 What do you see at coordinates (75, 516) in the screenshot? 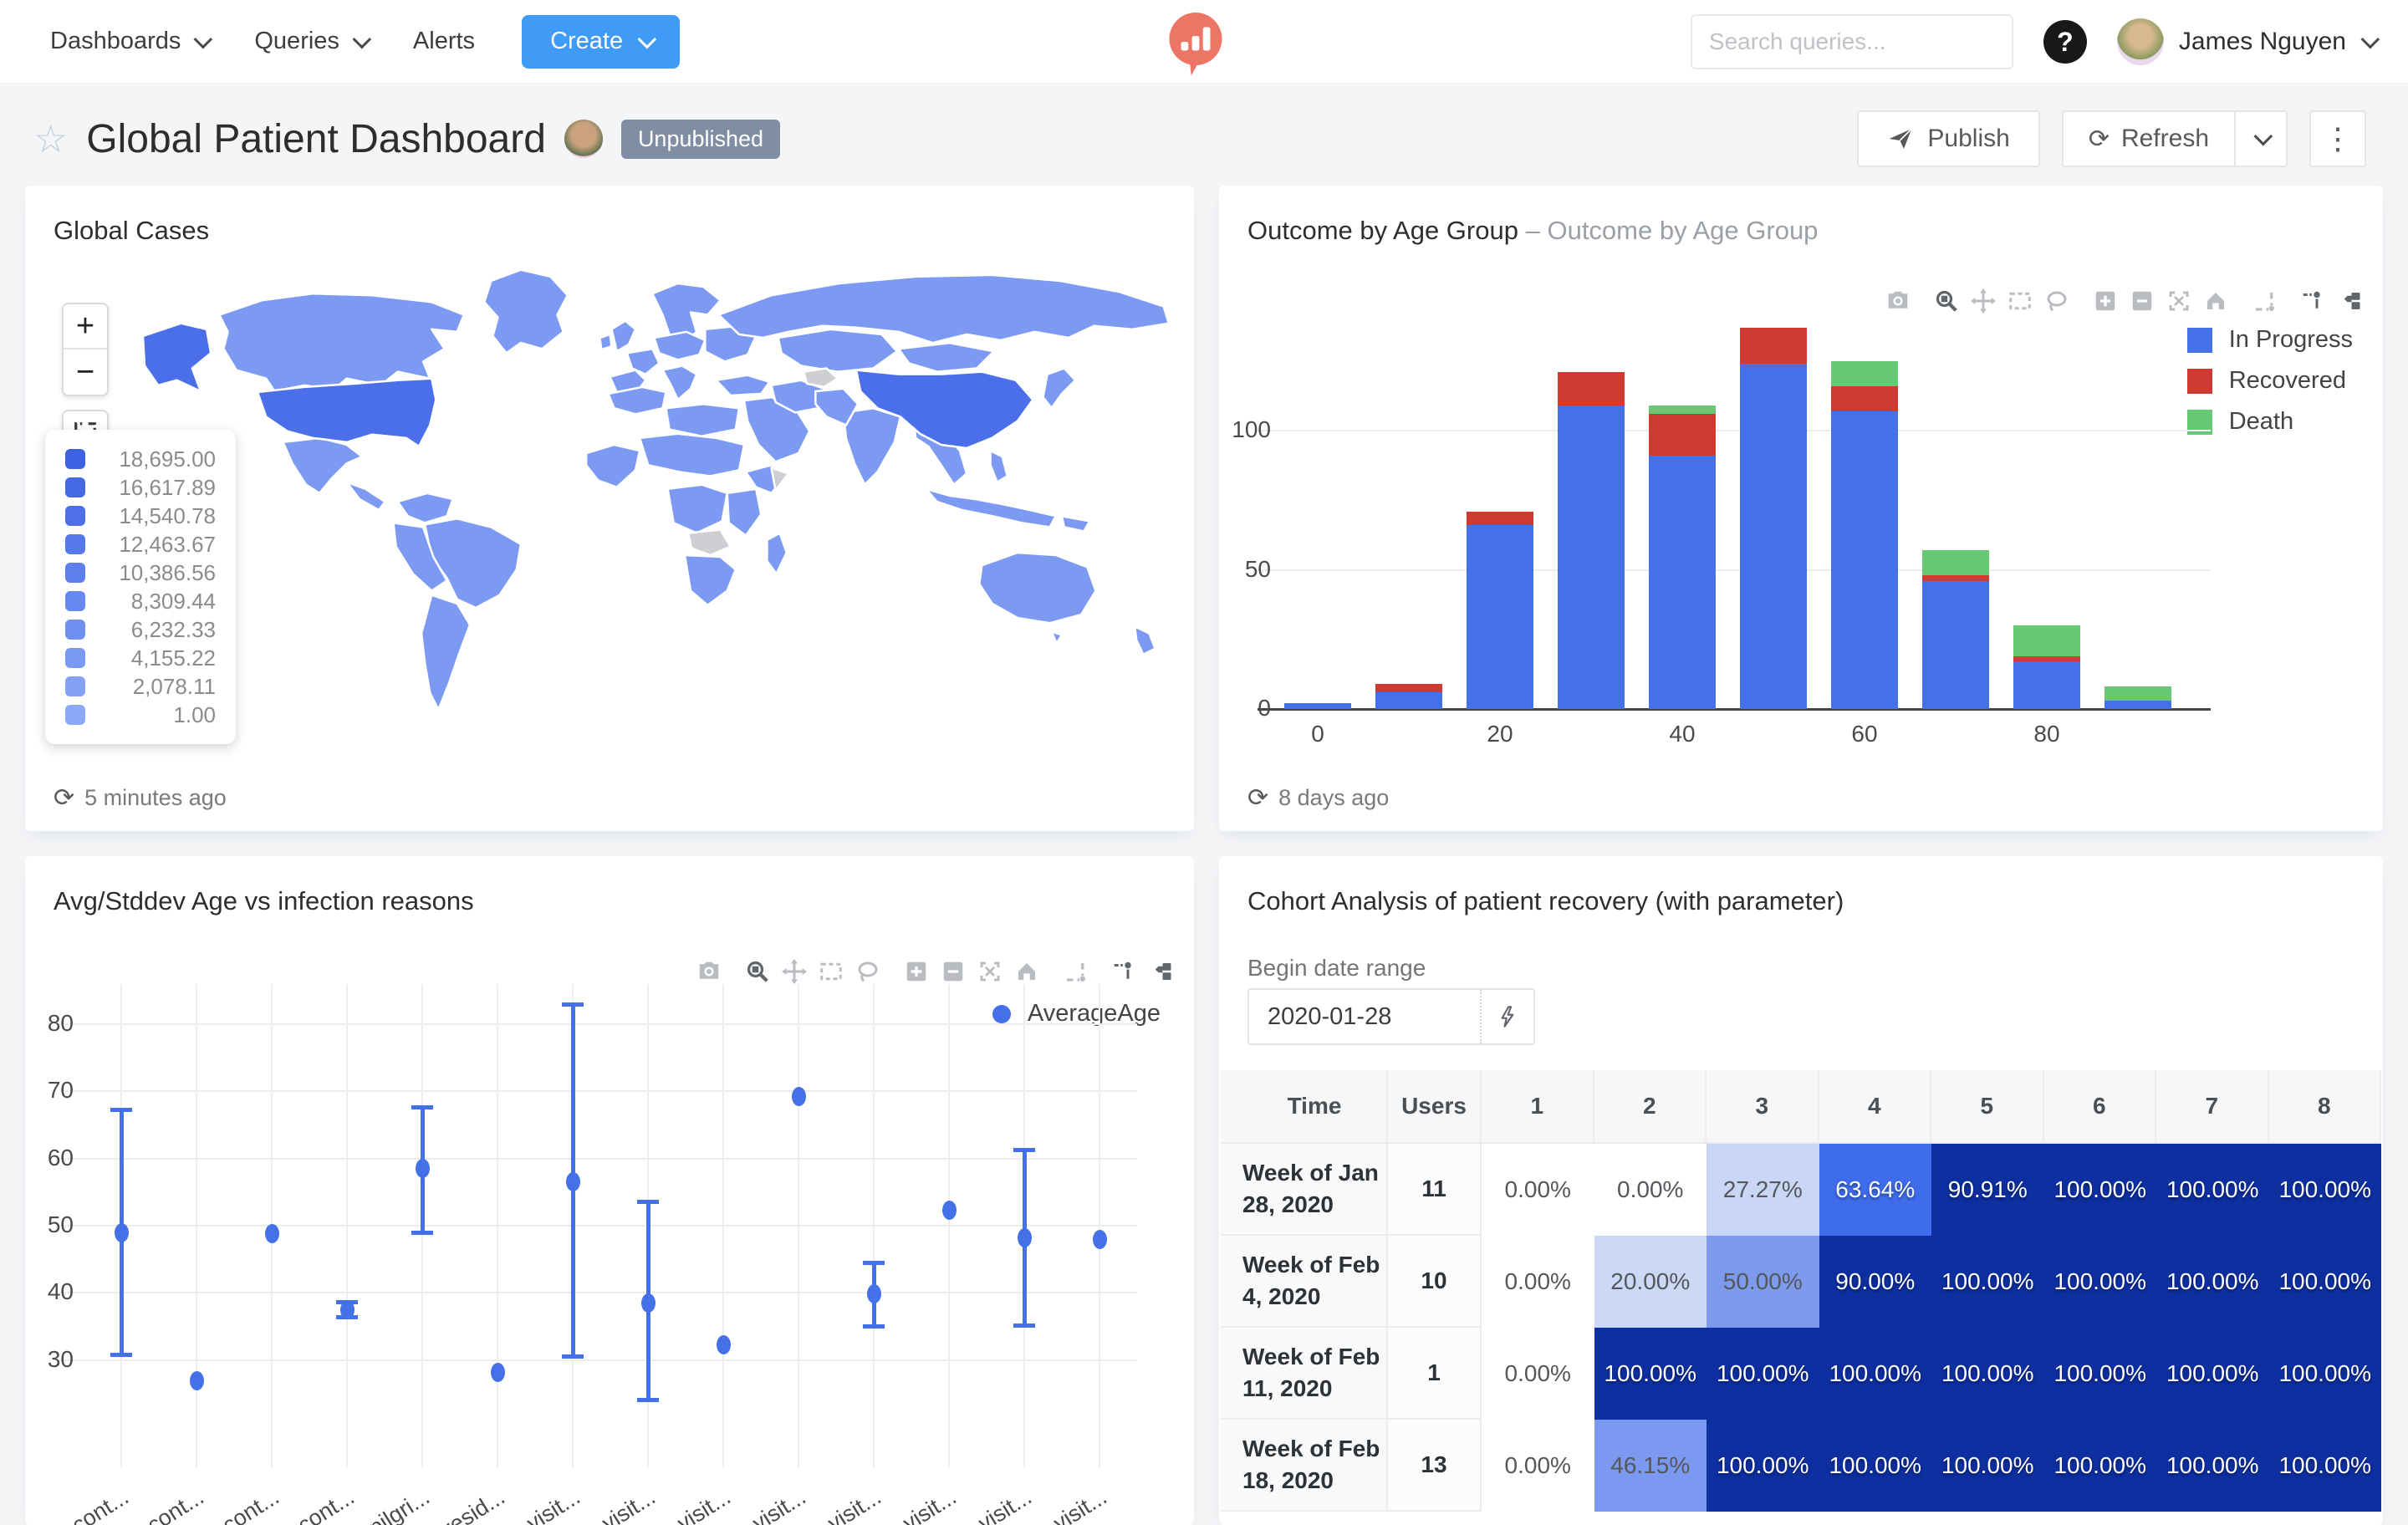
I see `legend-swatch` at bounding box center [75, 516].